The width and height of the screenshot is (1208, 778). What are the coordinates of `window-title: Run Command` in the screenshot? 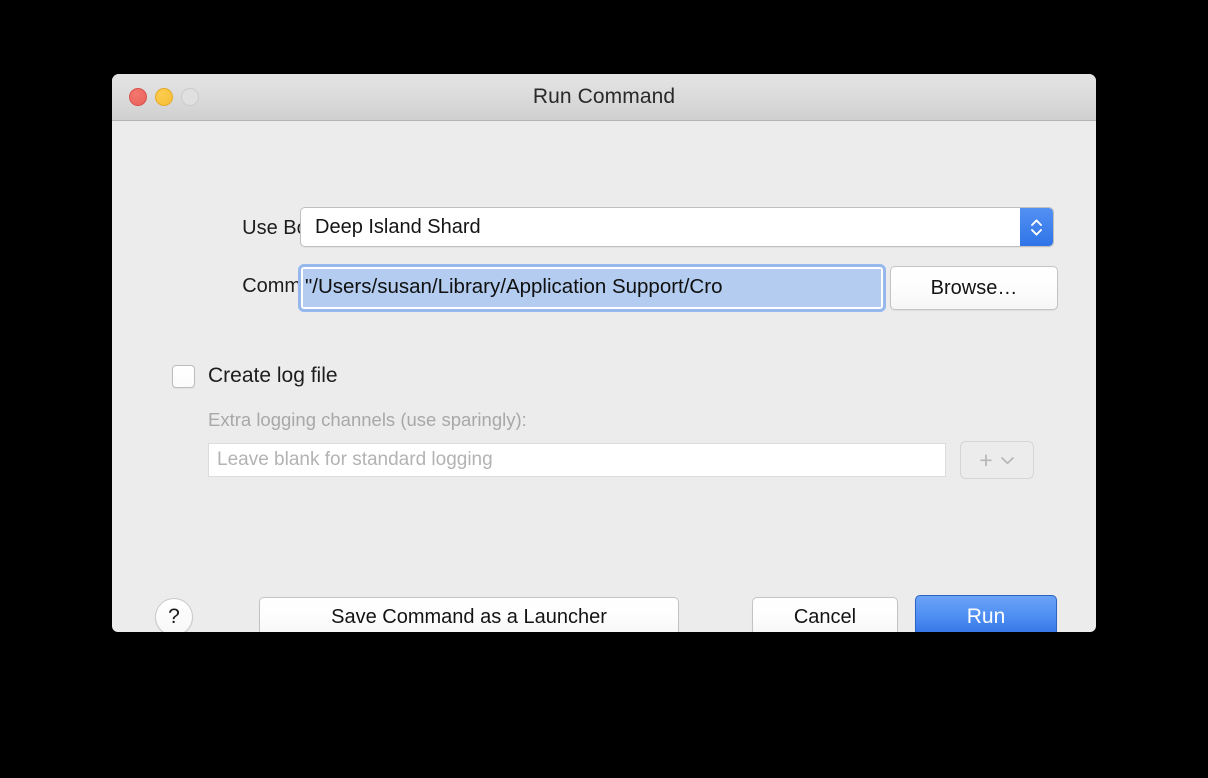 It's located at (604, 96).